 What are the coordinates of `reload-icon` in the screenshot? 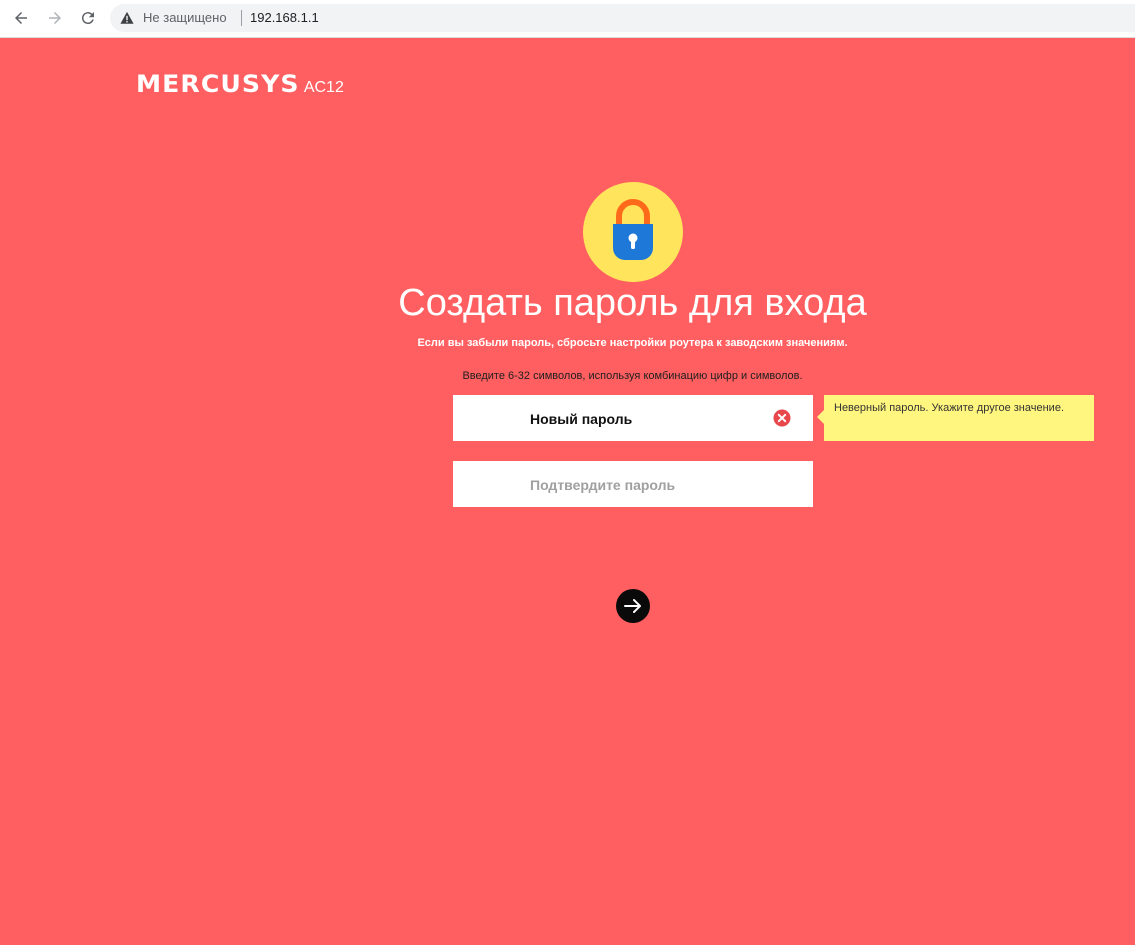 It's located at (87, 18).